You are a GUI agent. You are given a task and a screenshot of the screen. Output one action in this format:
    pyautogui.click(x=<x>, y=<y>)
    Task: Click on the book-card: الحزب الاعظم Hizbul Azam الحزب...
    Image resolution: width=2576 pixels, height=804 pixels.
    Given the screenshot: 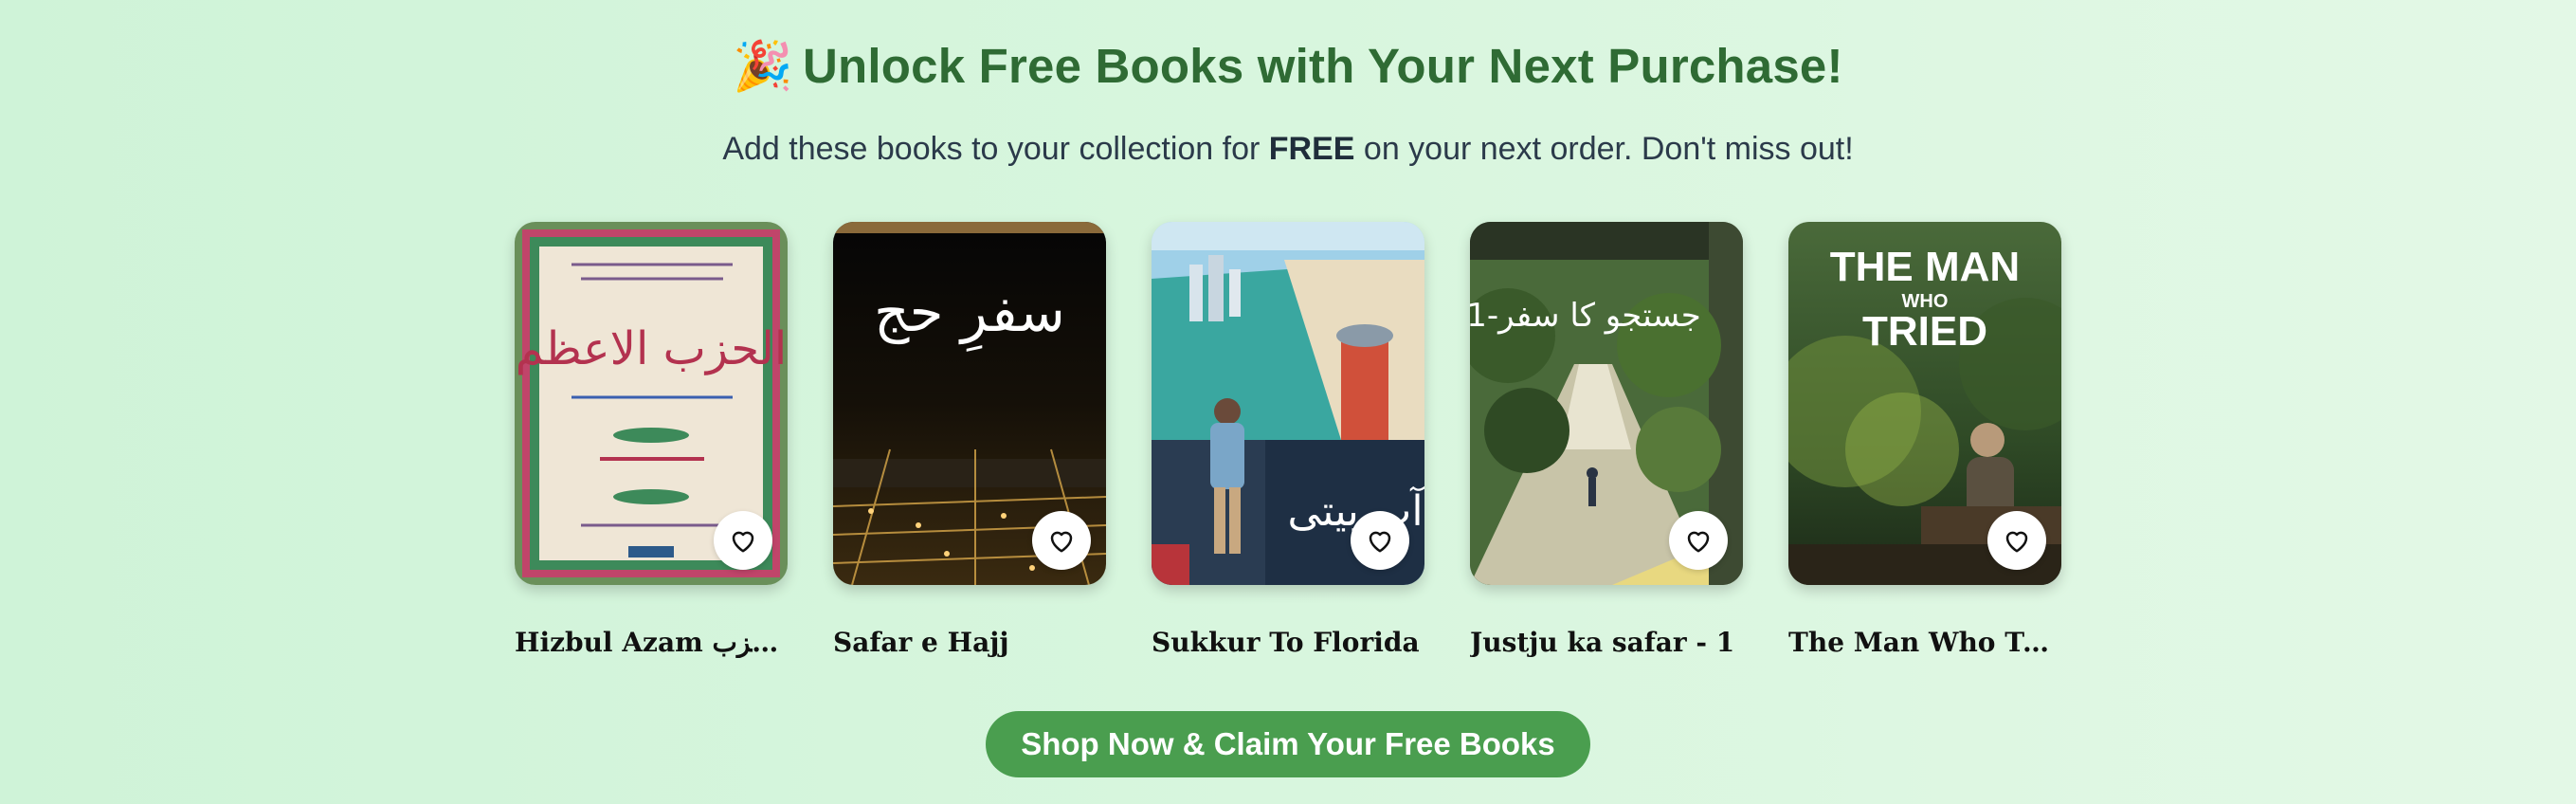 What is the action you would take?
    pyautogui.click(x=651, y=440)
    